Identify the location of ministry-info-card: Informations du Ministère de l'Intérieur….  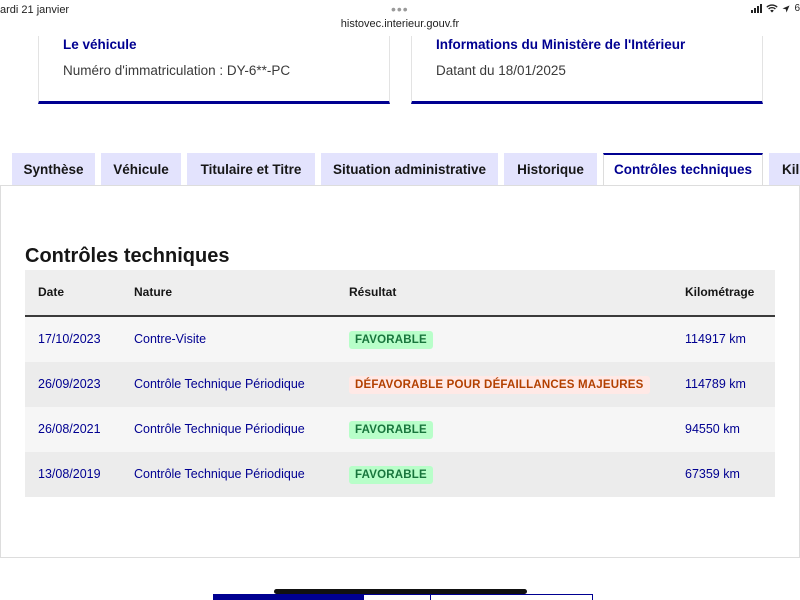
(587, 70).